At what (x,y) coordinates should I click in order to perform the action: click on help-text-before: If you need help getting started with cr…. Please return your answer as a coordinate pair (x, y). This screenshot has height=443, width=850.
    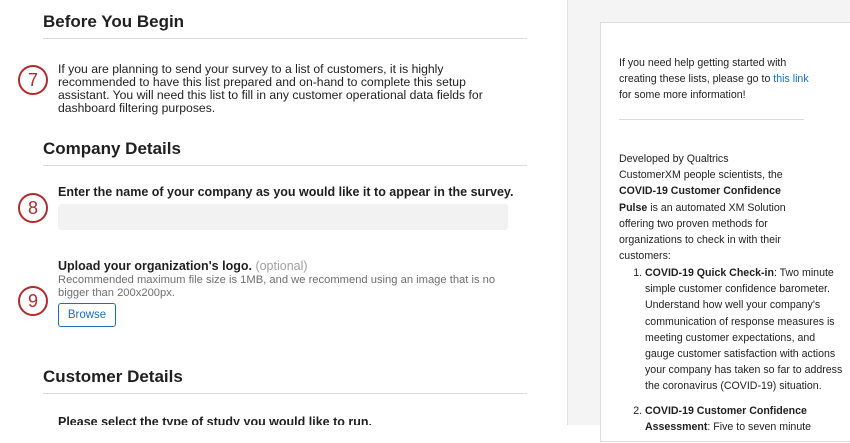
    Looking at the image, I should click on (703, 71).